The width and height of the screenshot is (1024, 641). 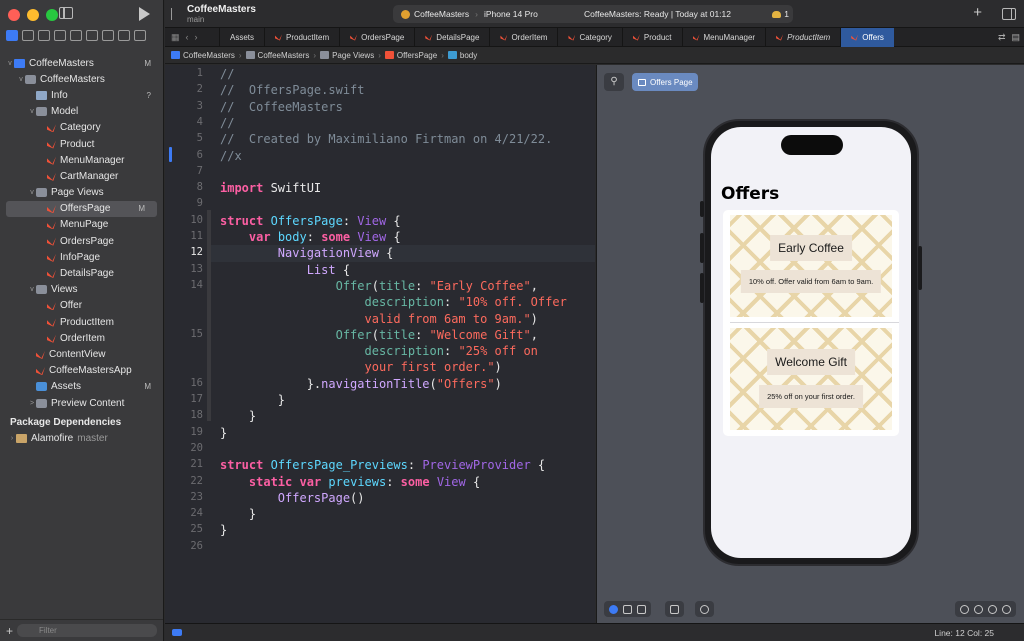 I want to click on chevron-right-icon: ›, so click(x=12, y=438).